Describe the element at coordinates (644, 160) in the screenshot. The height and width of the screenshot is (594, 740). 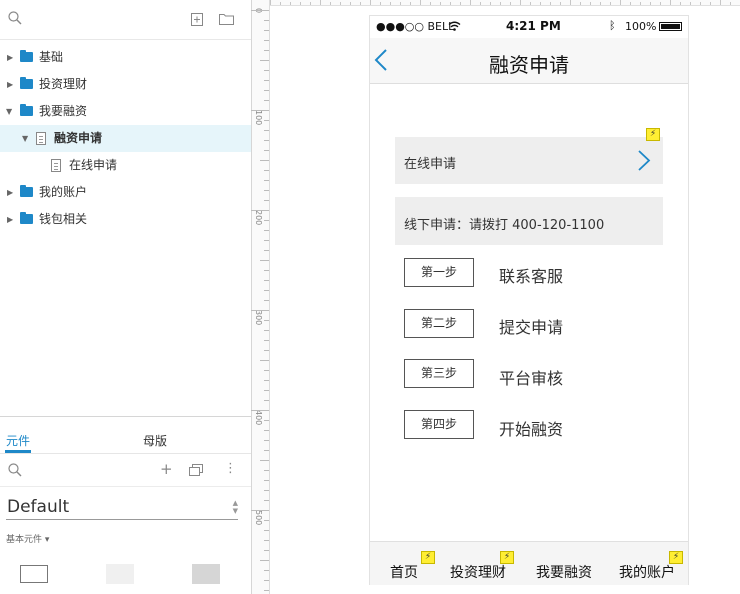
I see `chevron-right-icon` at that location.